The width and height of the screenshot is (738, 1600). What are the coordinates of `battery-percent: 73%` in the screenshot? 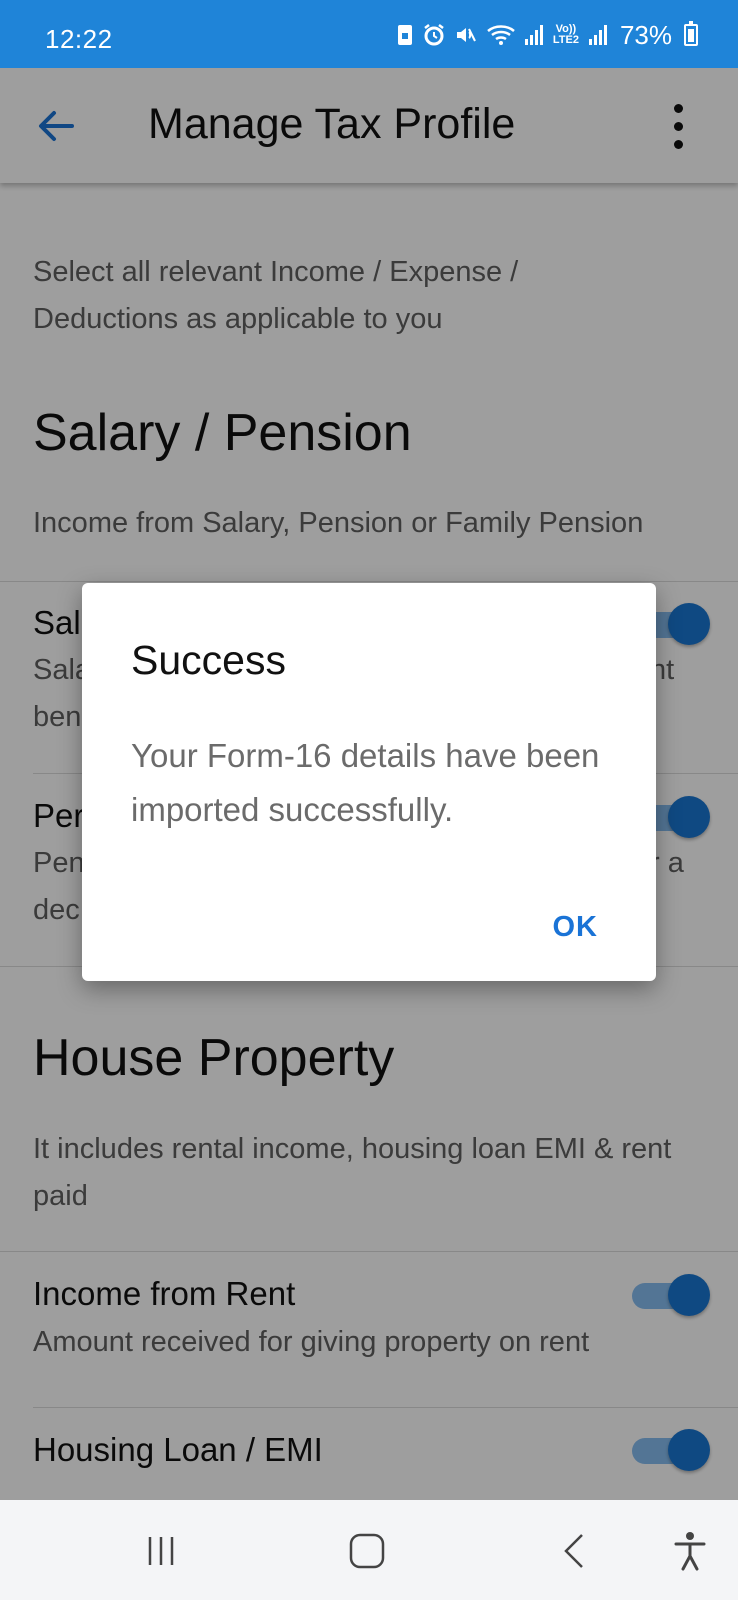 It's located at (645, 34).